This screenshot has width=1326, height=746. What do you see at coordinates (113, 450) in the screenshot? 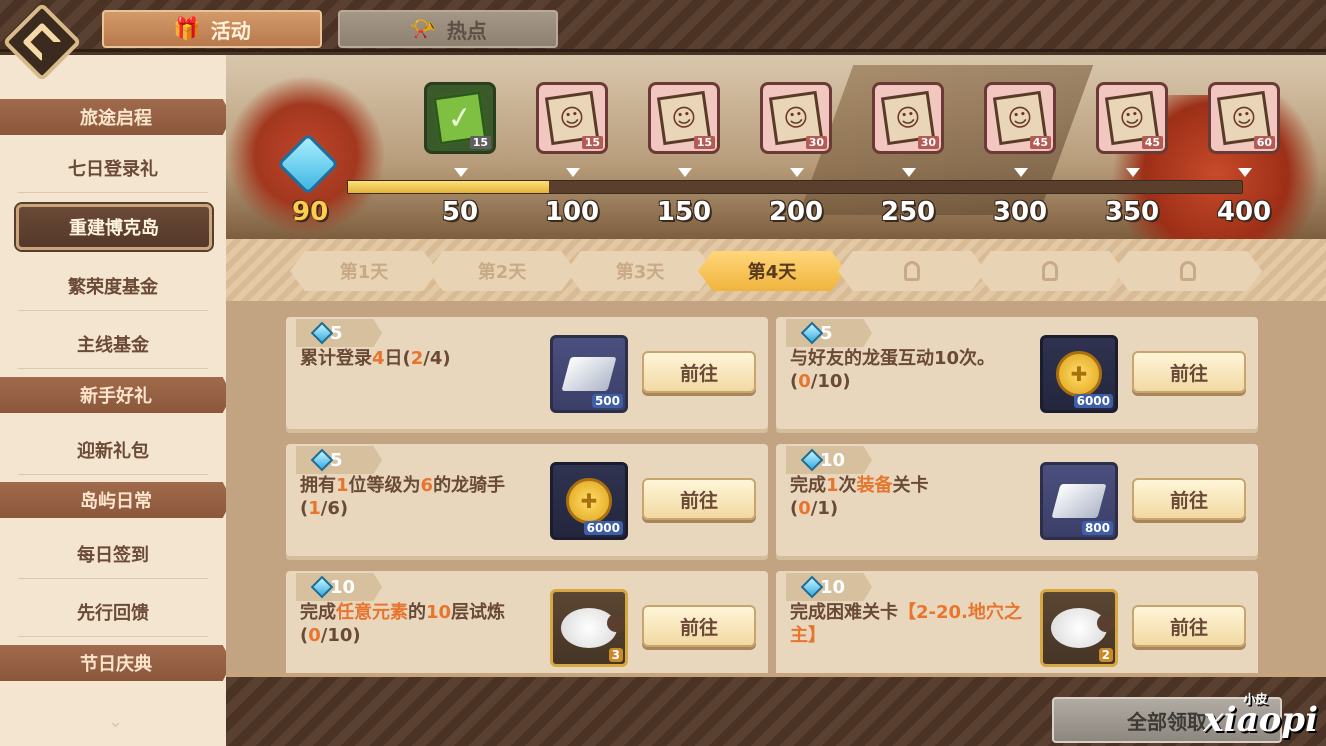
I see `sidebar-item: 迎新礼包` at bounding box center [113, 450].